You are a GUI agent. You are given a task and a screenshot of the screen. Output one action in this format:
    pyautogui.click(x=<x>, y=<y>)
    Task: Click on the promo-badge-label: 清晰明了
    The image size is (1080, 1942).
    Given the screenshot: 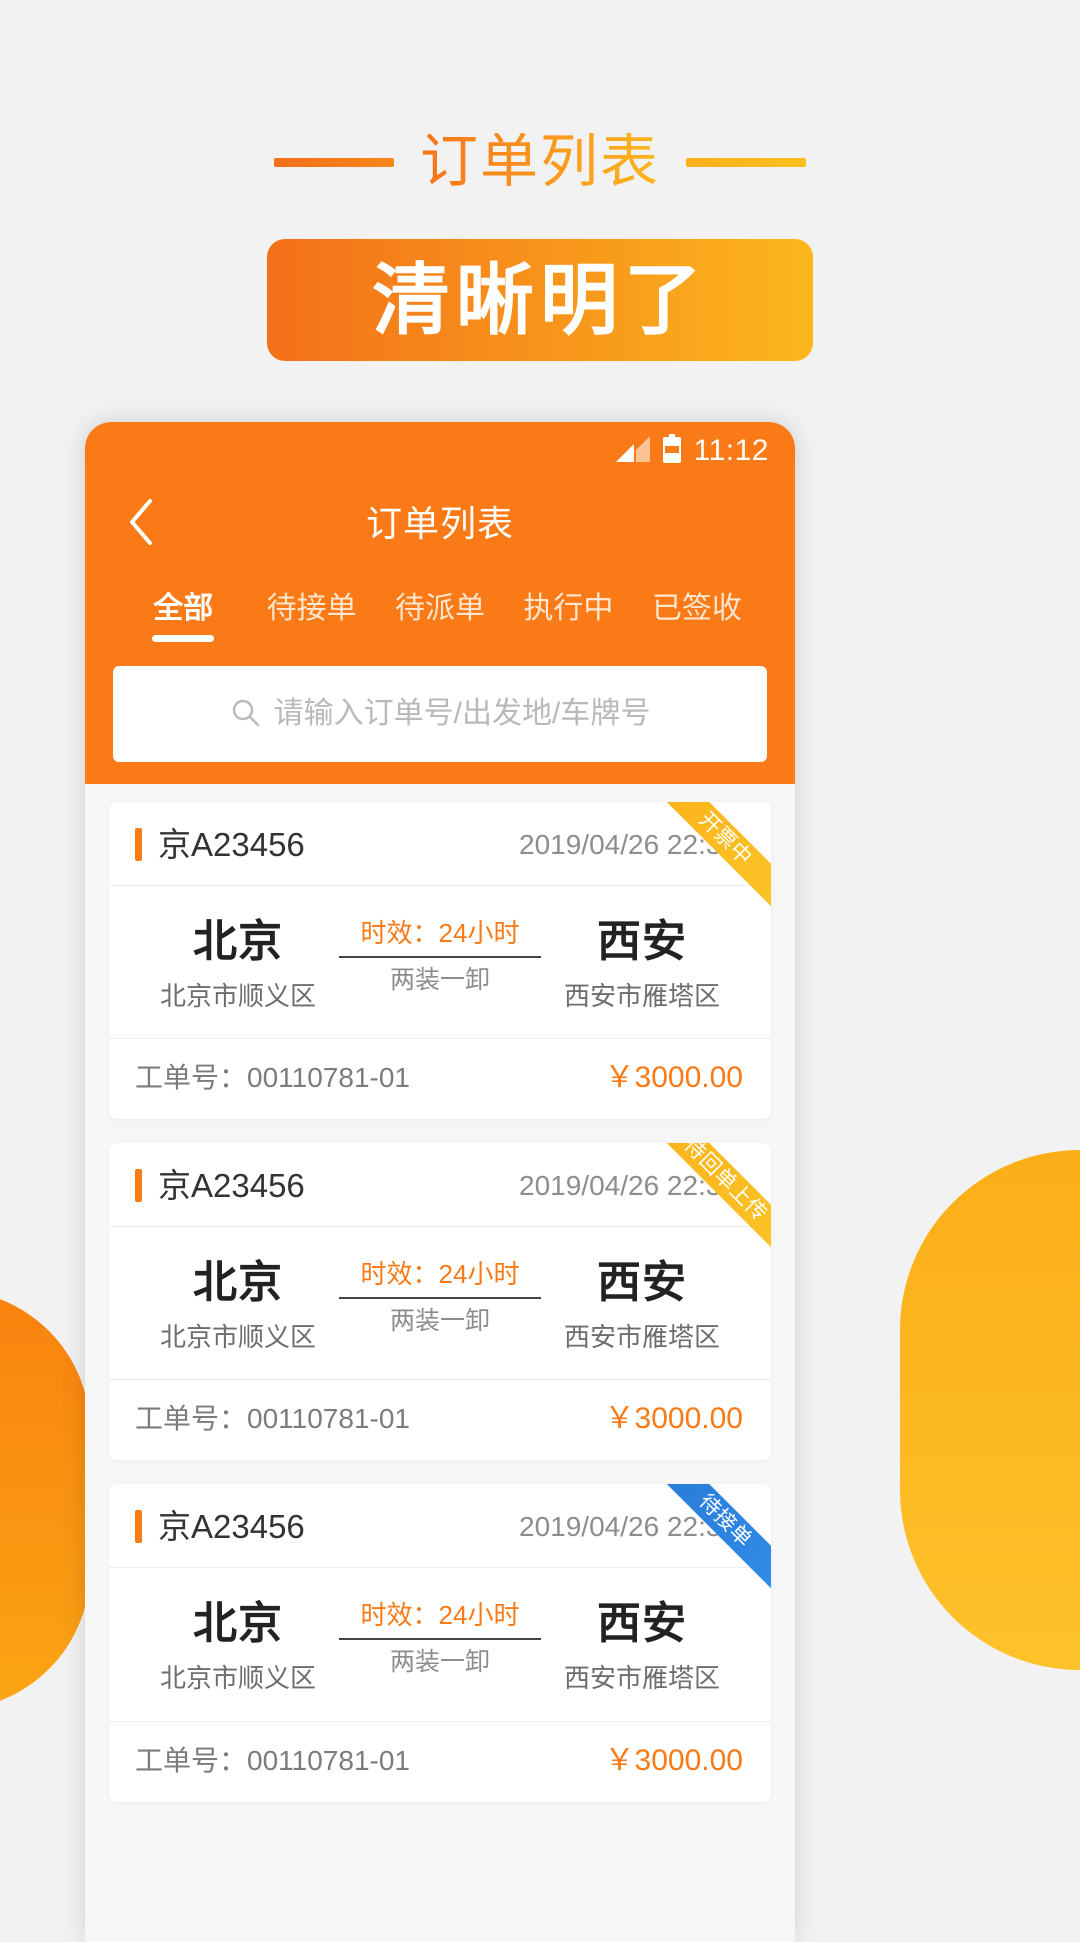 What is the action you would take?
    pyautogui.click(x=539, y=300)
    